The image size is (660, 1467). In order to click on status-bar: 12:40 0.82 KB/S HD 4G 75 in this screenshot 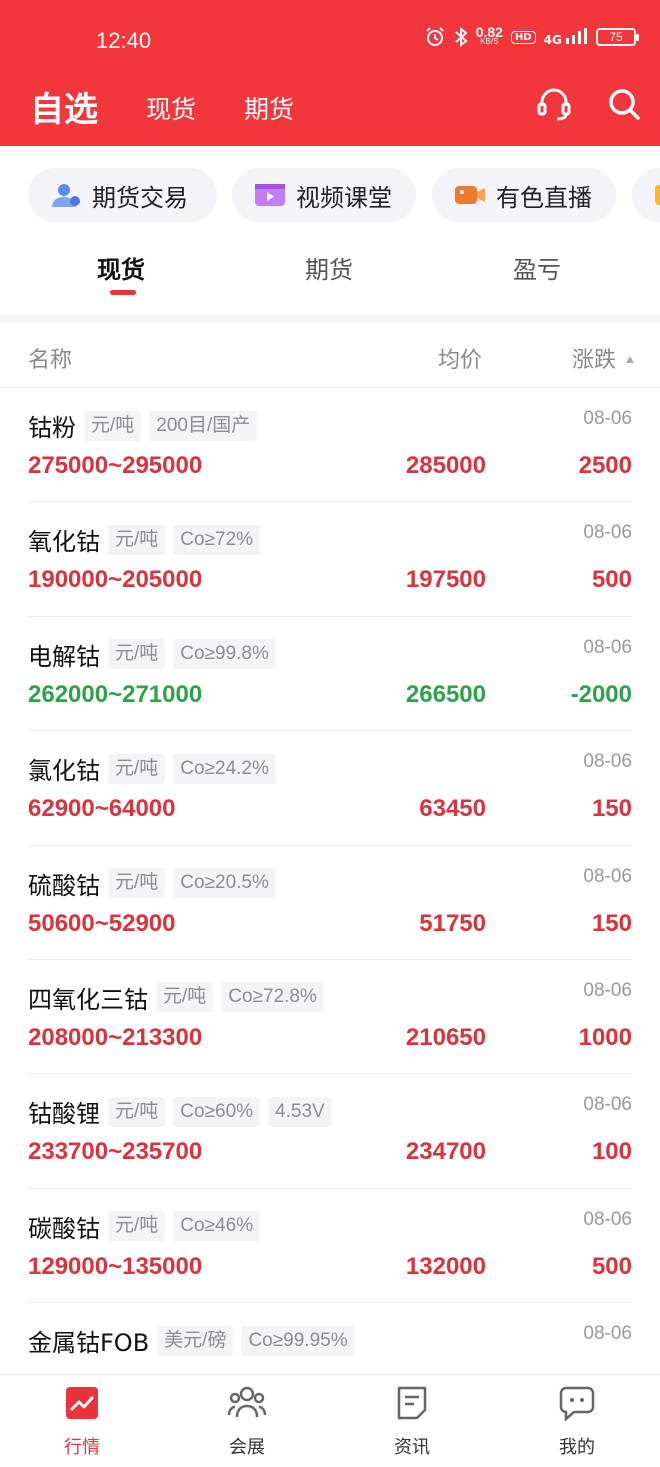, I will do `click(330, 40)`.